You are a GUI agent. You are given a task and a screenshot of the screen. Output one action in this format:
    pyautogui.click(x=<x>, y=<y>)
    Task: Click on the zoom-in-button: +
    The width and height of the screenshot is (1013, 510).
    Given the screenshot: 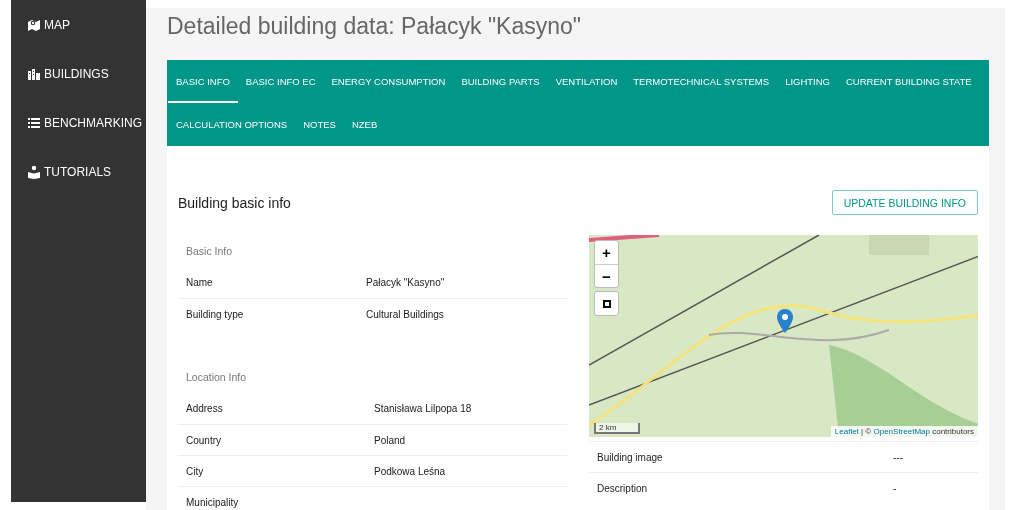 What is the action you would take?
    pyautogui.click(x=606, y=252)
    